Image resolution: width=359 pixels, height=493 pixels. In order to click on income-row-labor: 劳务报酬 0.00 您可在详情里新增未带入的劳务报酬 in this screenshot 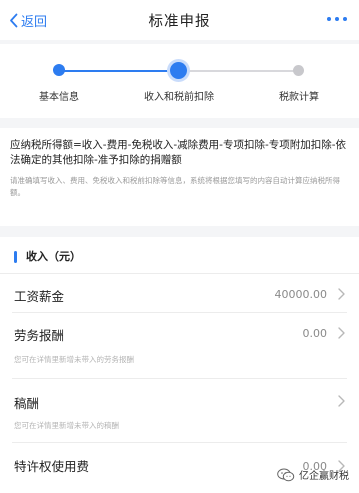, I will do `click(179, 344)`.